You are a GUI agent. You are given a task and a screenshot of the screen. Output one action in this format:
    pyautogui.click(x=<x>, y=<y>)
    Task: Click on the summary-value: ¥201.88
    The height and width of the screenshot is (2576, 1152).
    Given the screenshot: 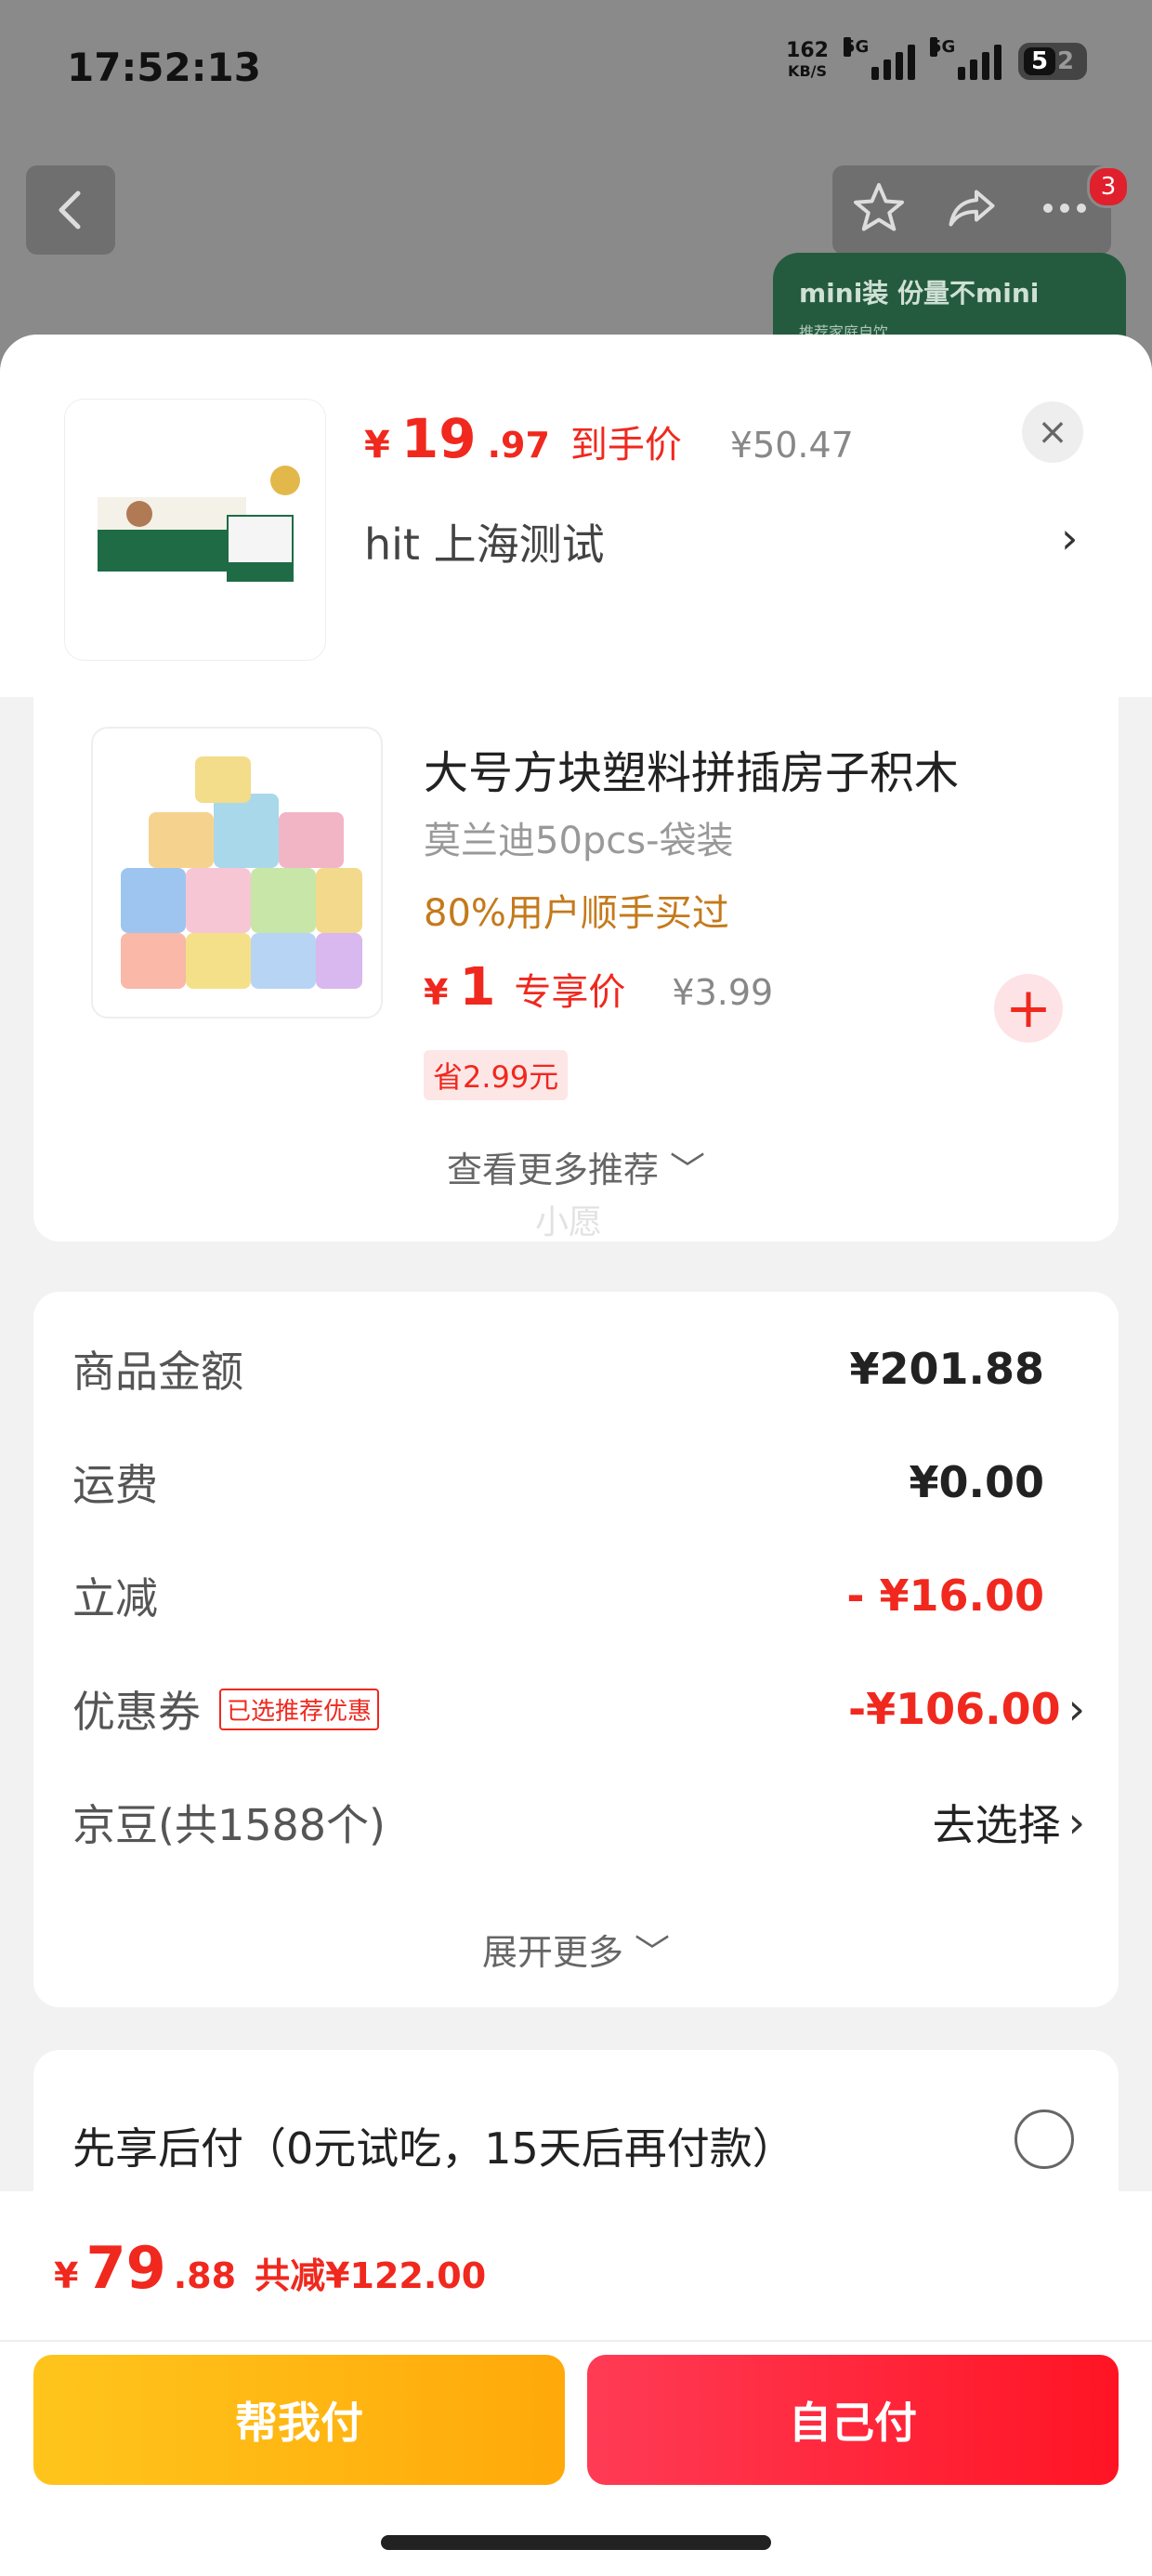 What is the action you would take?
    pyautogui.click(x=946, y=1369)
    